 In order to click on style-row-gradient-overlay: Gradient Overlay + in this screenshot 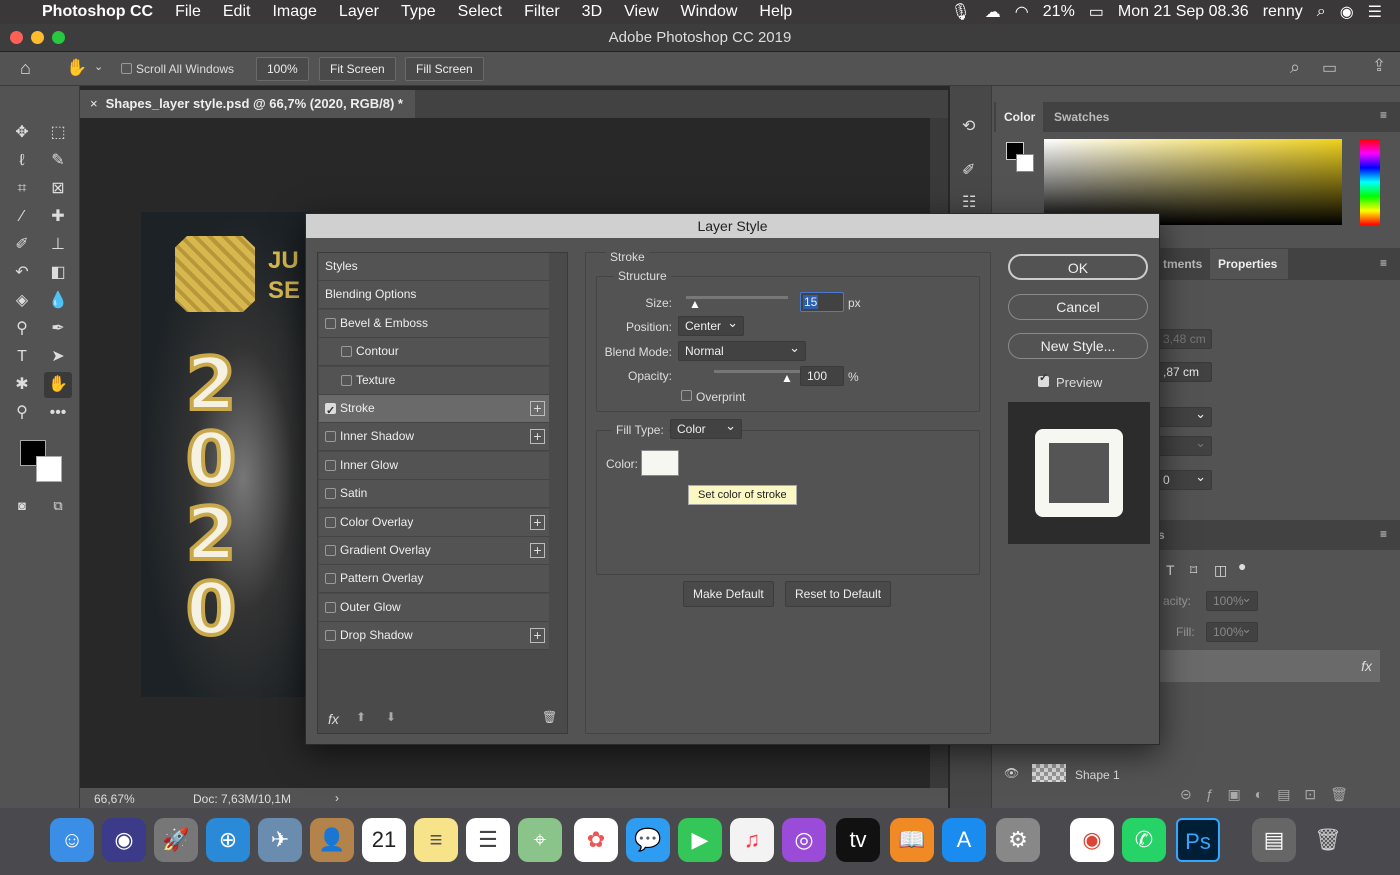, I will do `click(434, 551)`.